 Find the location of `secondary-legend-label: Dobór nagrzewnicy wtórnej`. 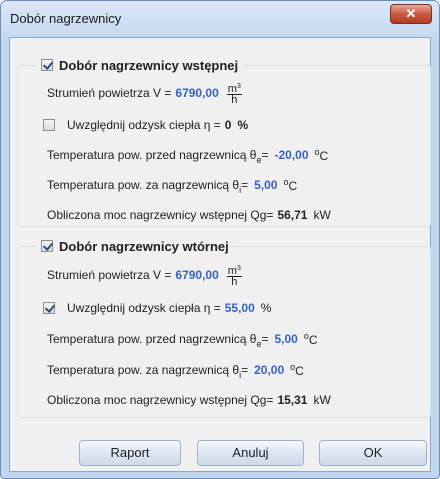

secondary-legend-label: Dobór nagrzewnicy wtórnej is located at coordinates (144, 246).